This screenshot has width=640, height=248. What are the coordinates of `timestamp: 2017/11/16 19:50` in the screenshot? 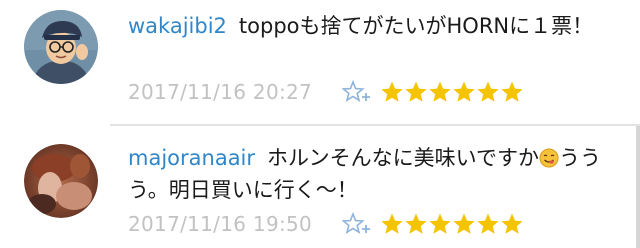 It's located at (220, 224).